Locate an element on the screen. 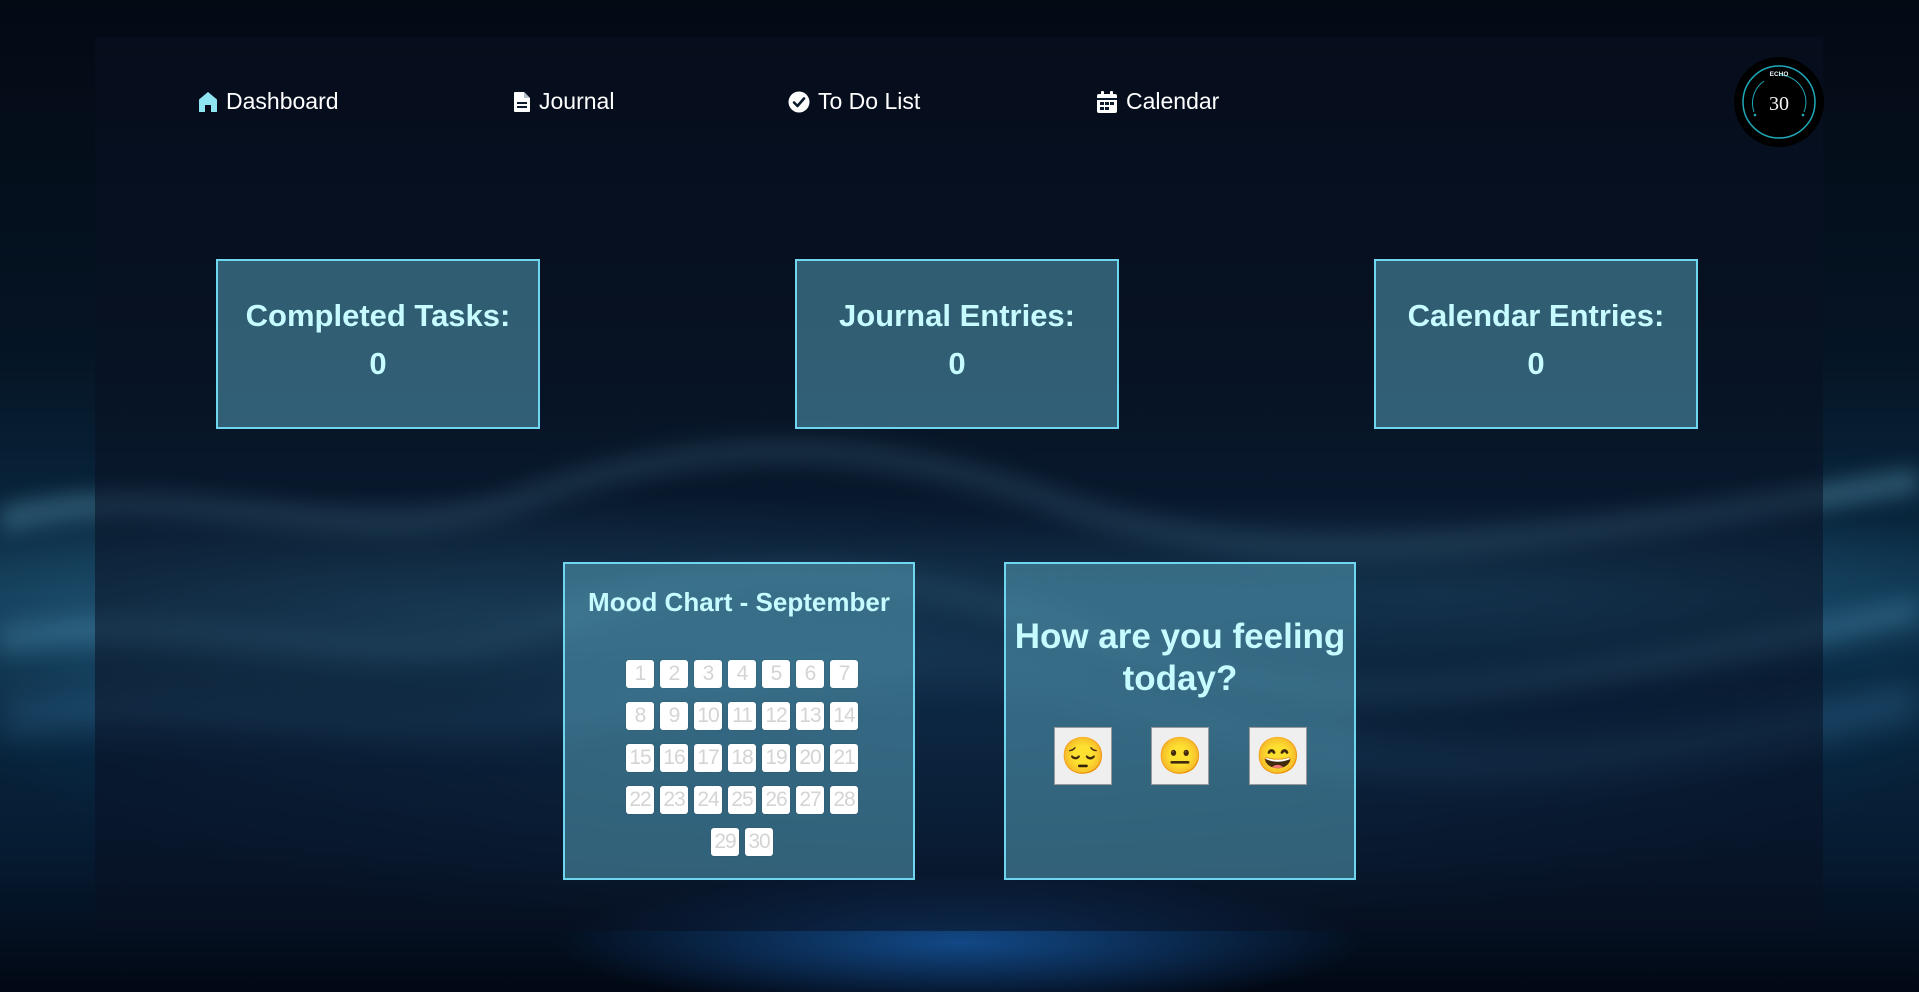 The image size is (1919, 992). mood-day-cell: 1 is located at coordinates (640, 674).